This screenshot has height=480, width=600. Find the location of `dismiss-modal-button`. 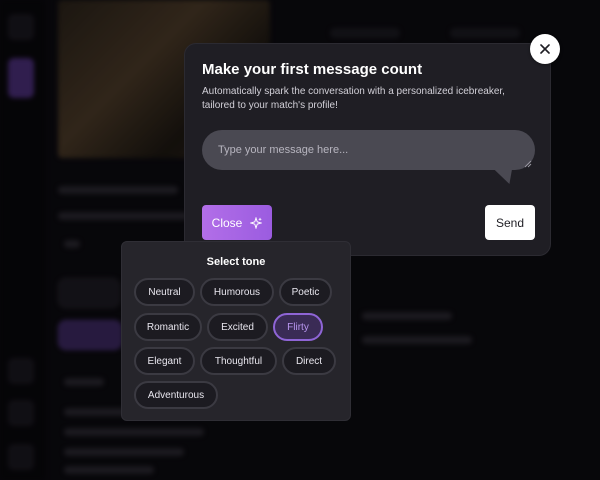

dismiss-modal-button is located at coordinates (545, 49).